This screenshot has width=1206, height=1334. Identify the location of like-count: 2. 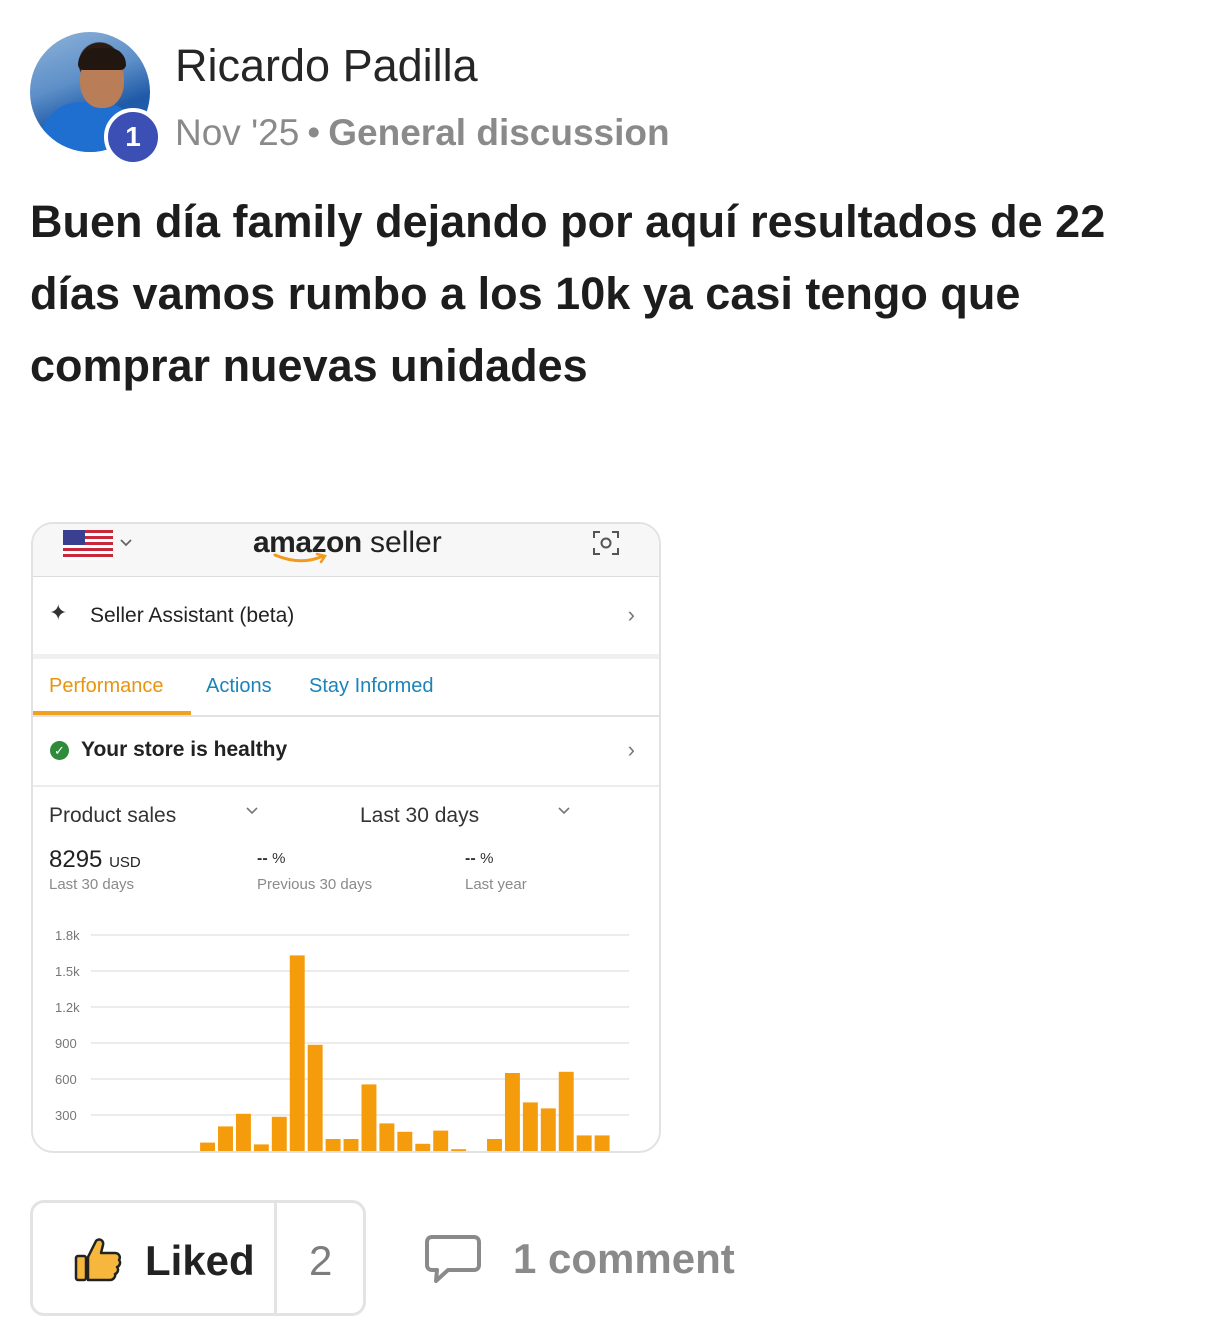
(320, 1261).